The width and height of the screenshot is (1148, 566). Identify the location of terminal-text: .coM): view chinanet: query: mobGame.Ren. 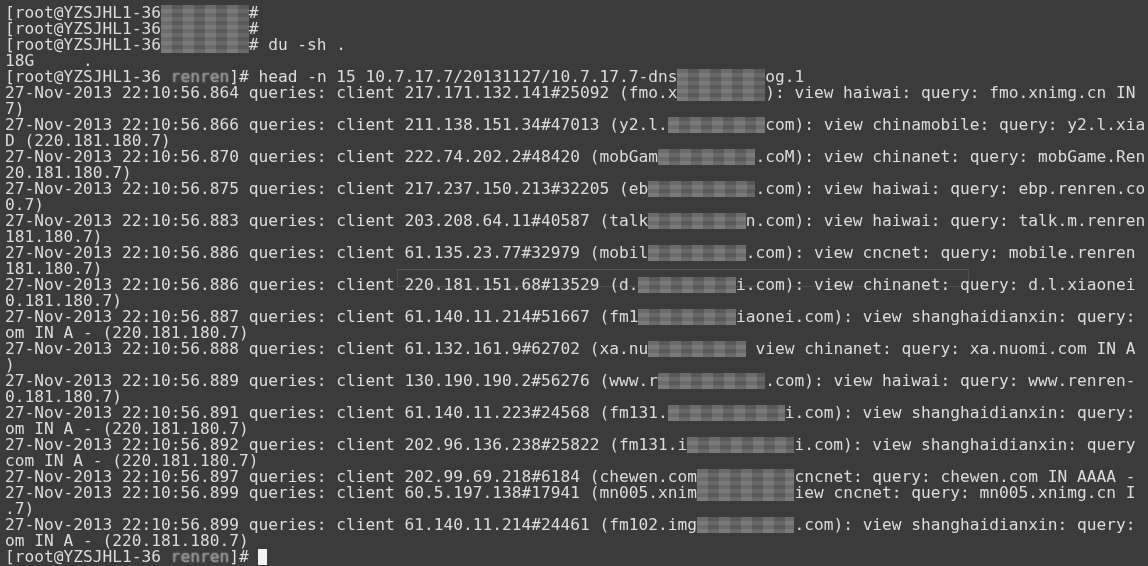
(950, 157).